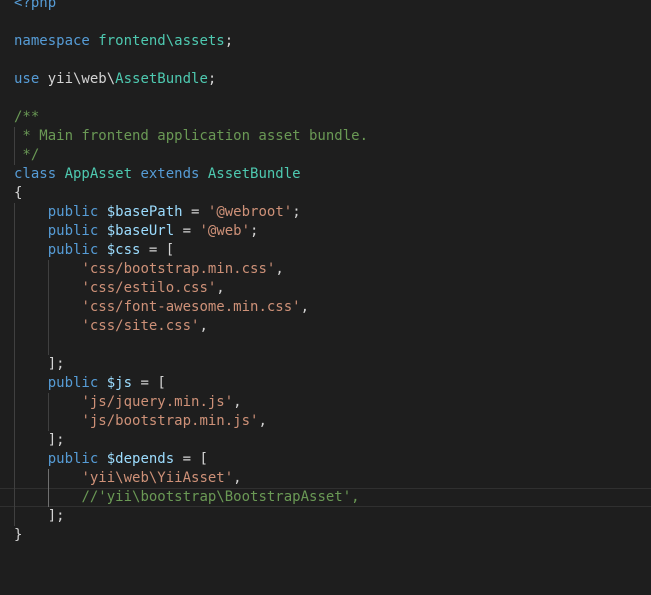  What do you see at coordinates (18, 193) in the screenshot?
I see `code-token: {` at bounding box center [18, 193].